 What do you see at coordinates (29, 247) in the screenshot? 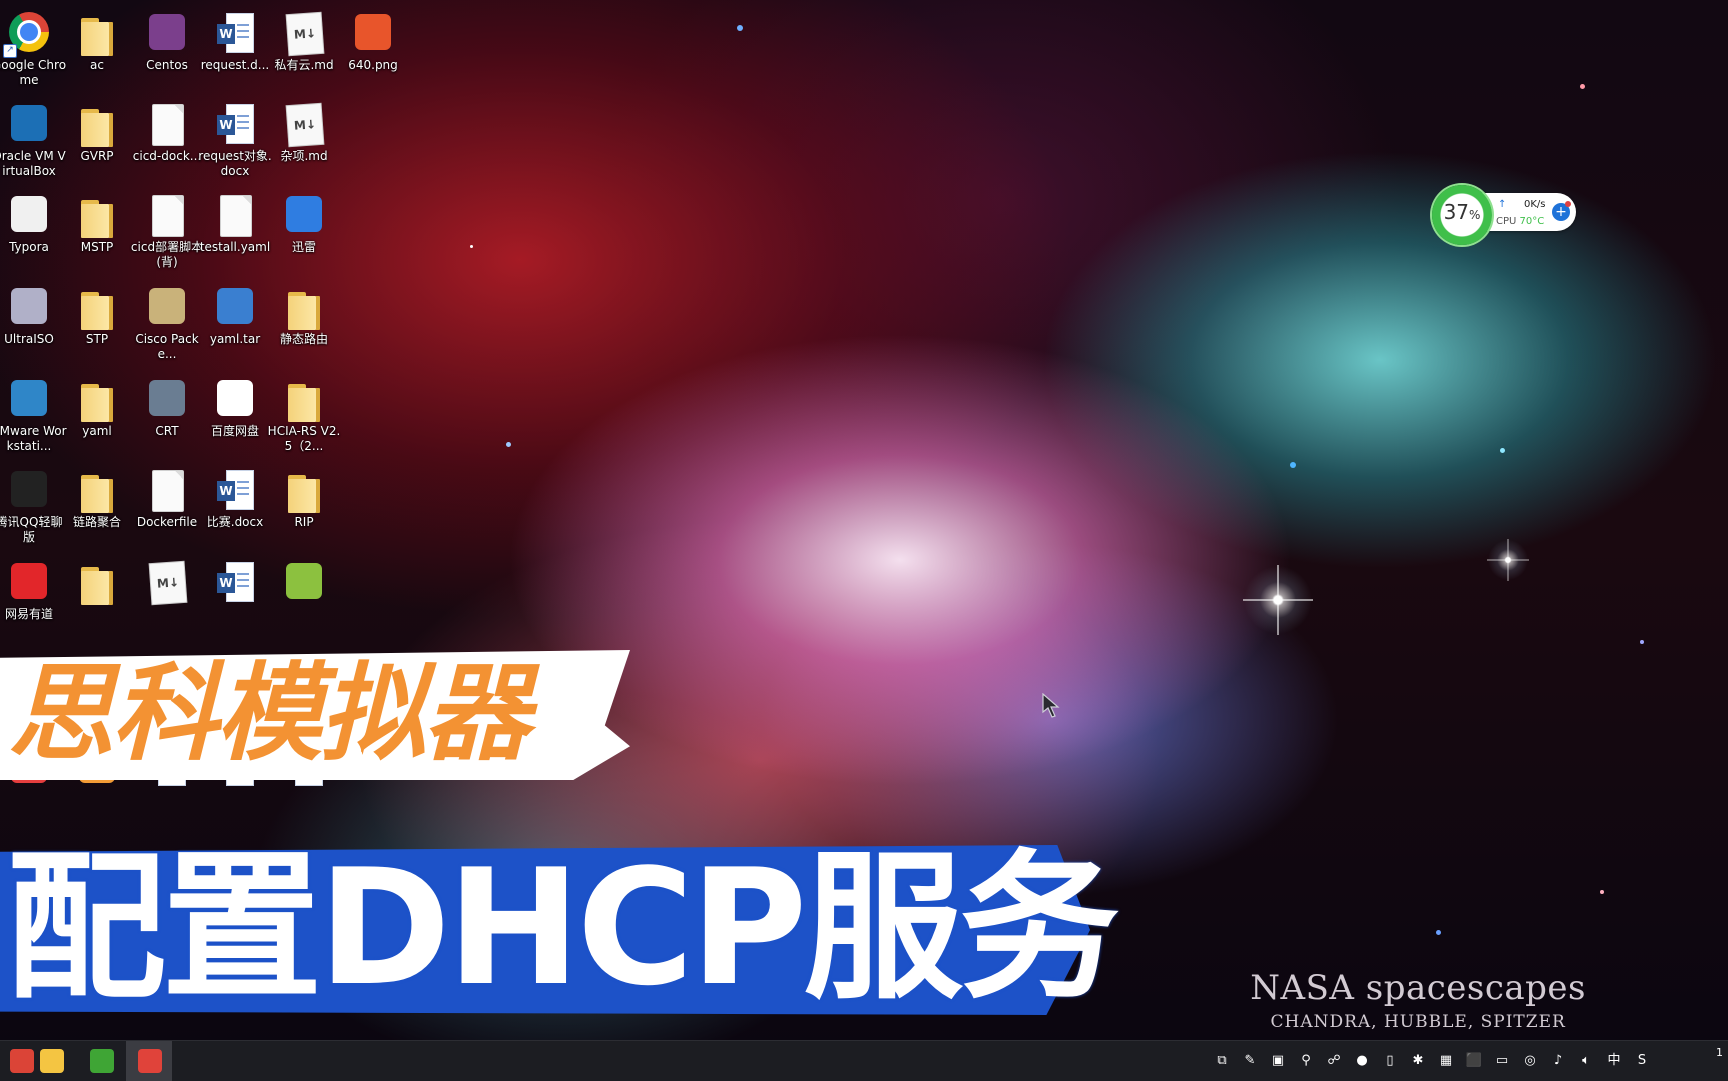
I see `desktop-icon-label: Typora` at bounding box center [29, 247].